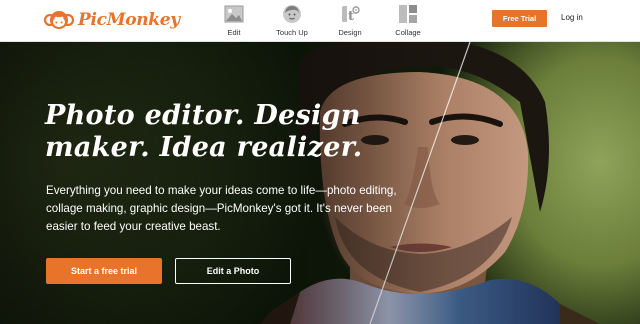 This screenshot has width=640, height=324. What do you see at coordinates (292, 32) in the screenshot?
I see `nav-label: Touch Up` at bounding box center [292, 32].